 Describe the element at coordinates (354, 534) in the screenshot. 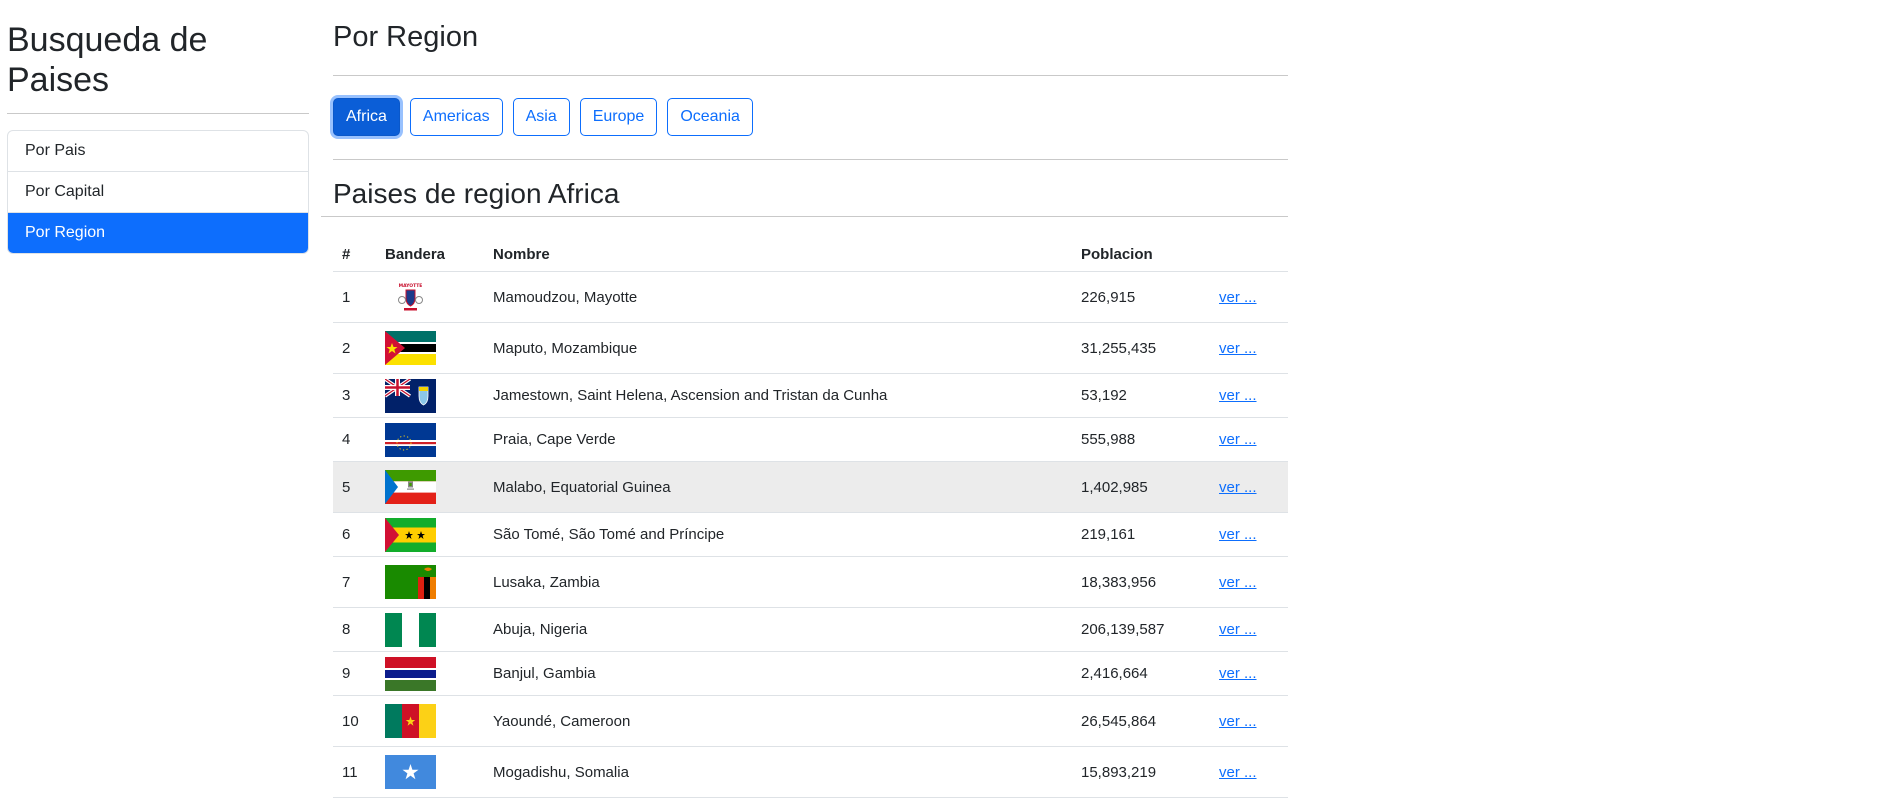

I see `row-number: 6` at that location.